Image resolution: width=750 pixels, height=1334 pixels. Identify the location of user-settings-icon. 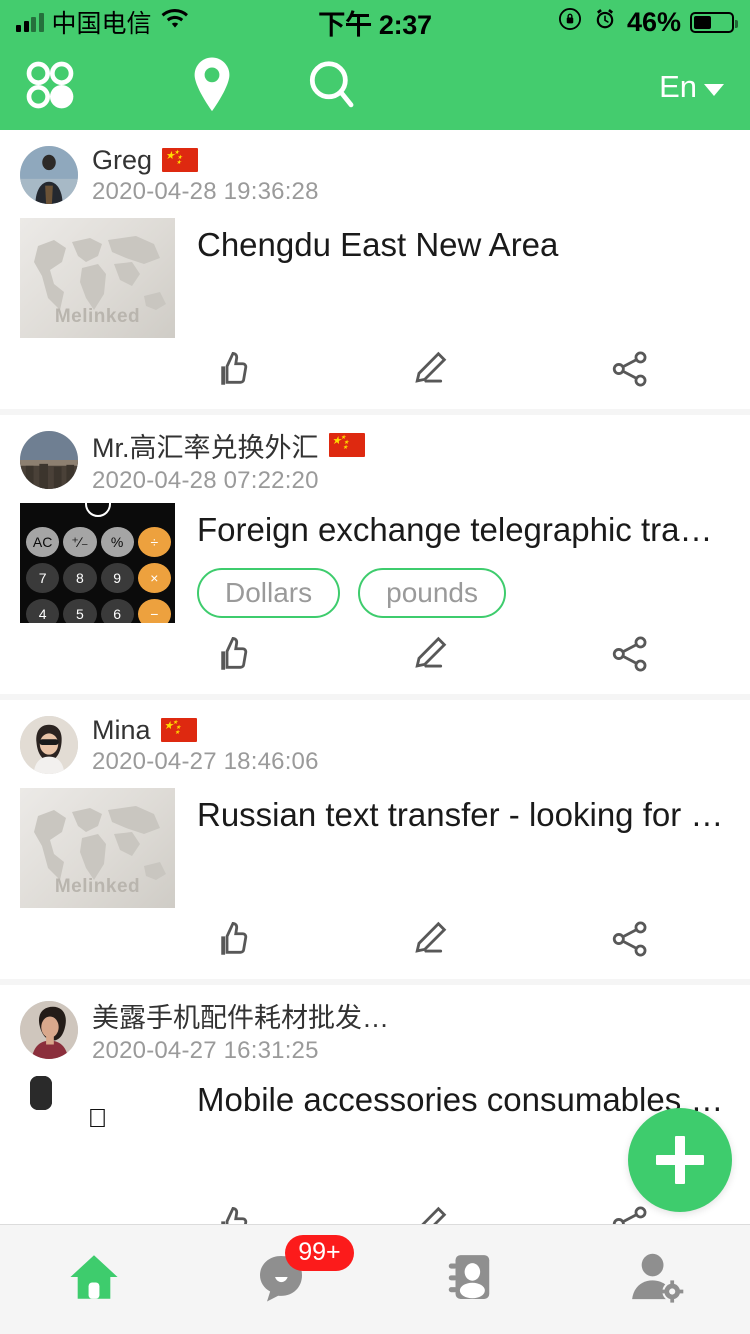
(656, 1279).